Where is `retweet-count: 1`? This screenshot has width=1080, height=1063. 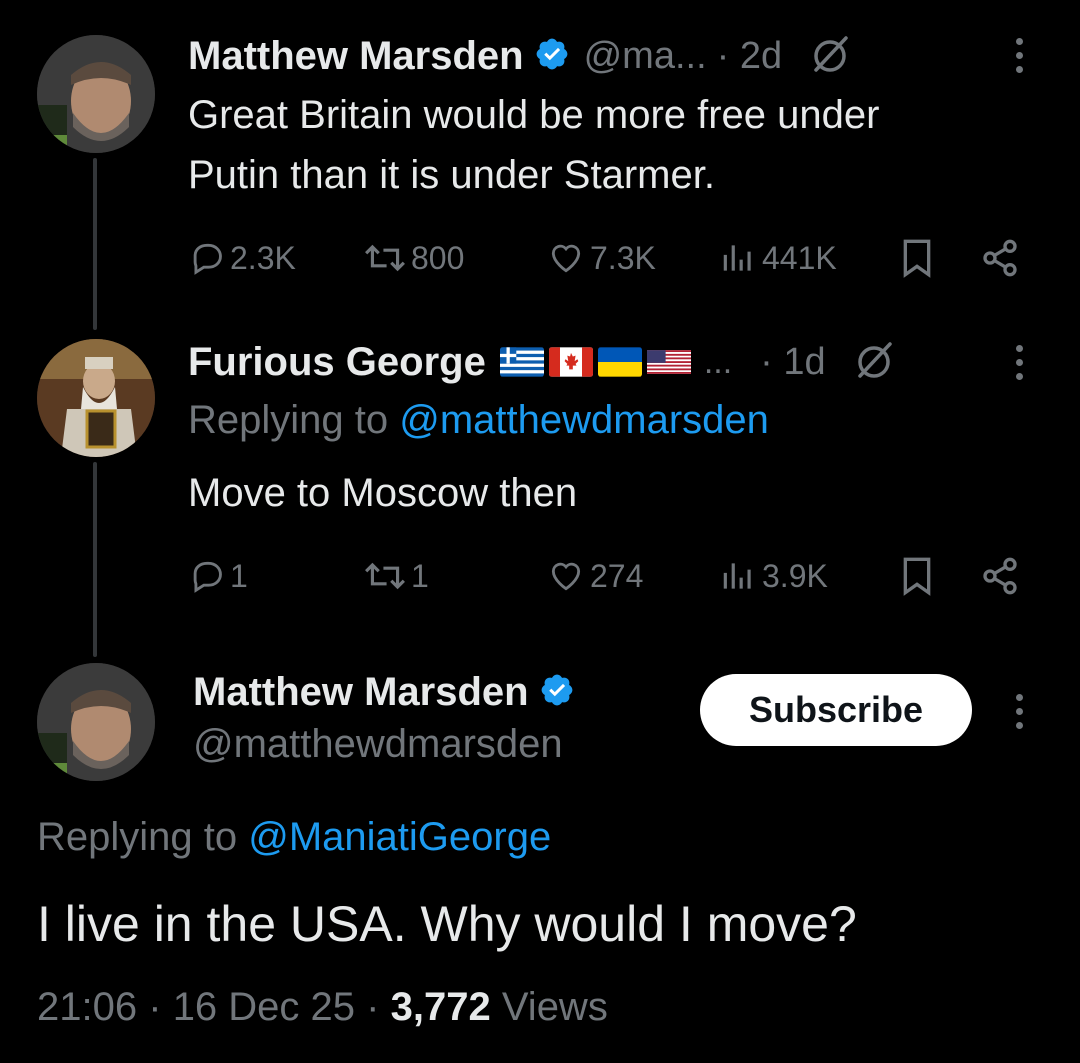
retweet-count: 1 is located at coordinates (420, 575).